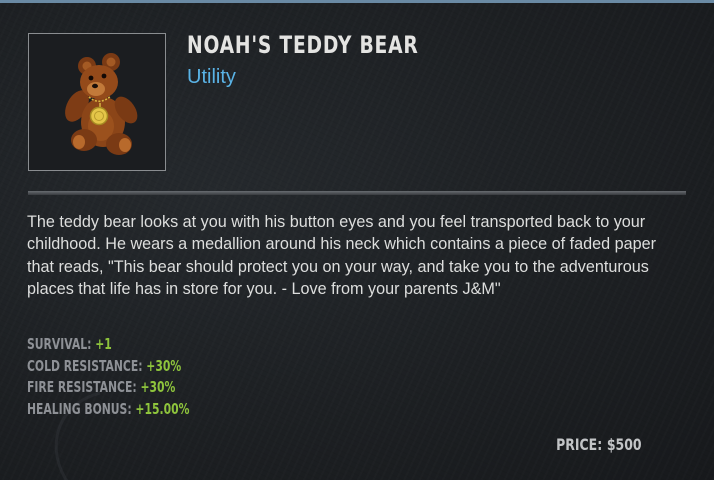 The image size is (714, 480). What do you see at coordinates (624, 444) in the screenshot?
I see `price-value: $500` at bounding box center [624, 444].